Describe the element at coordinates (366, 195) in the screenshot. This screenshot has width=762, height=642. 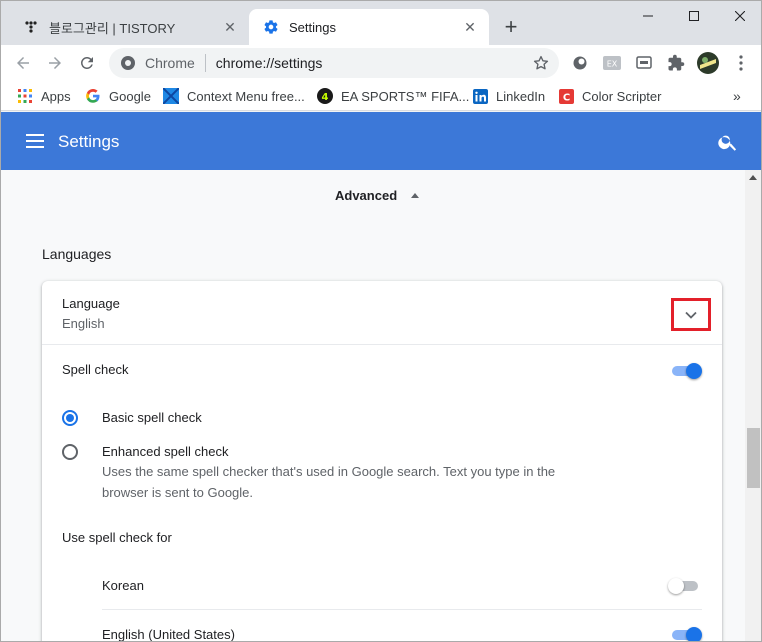
I see `advanced-label: Advanced` at that location.